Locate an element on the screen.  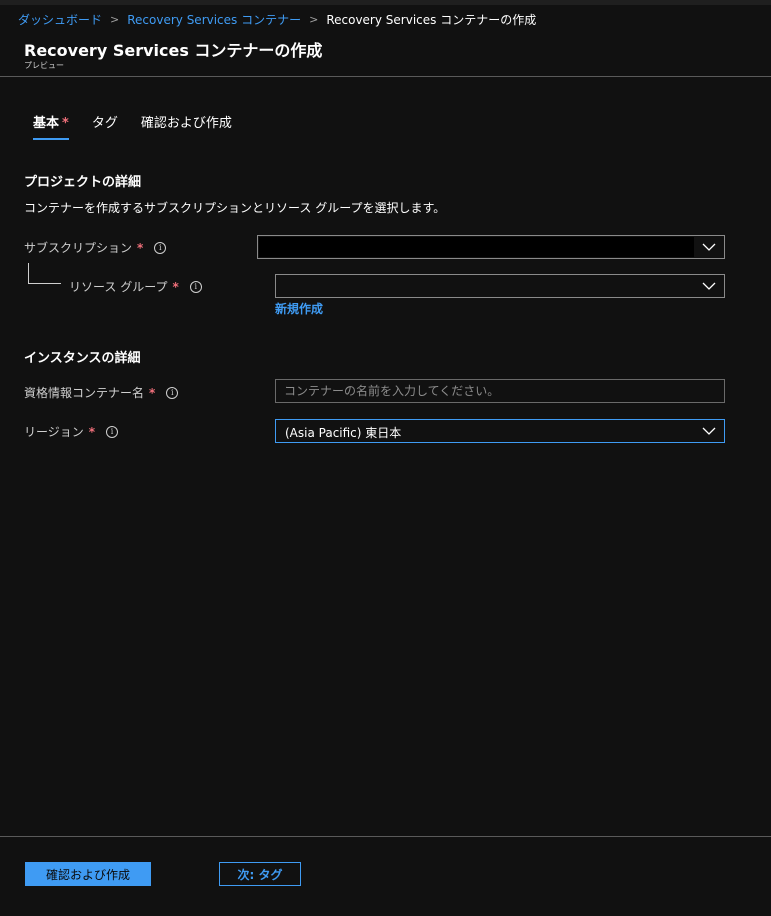
region-label: リージョン * i is located at coordinates (71, 431).